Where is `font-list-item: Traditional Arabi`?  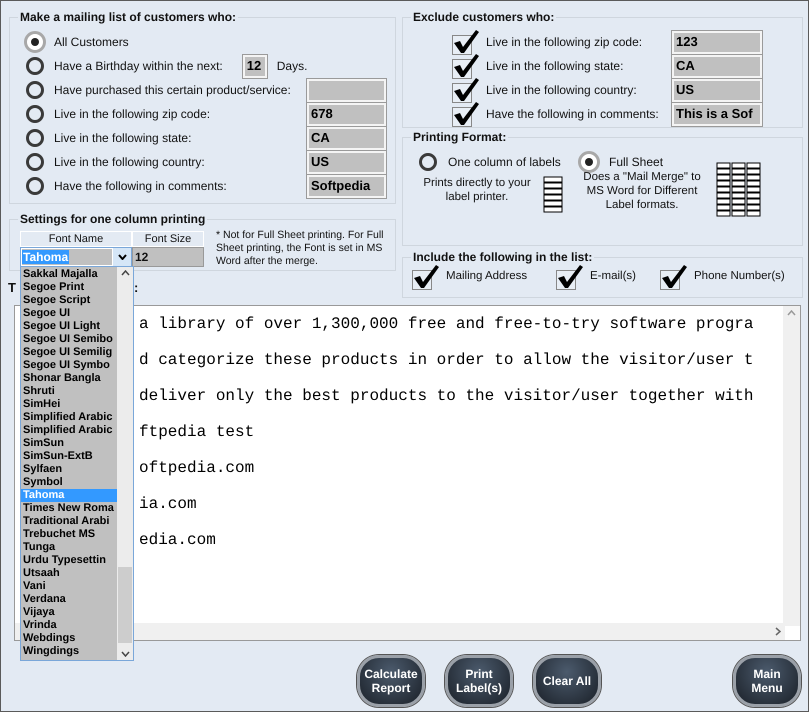 font-list-item: Traditional Arabi is located at coordinates (69, 521).